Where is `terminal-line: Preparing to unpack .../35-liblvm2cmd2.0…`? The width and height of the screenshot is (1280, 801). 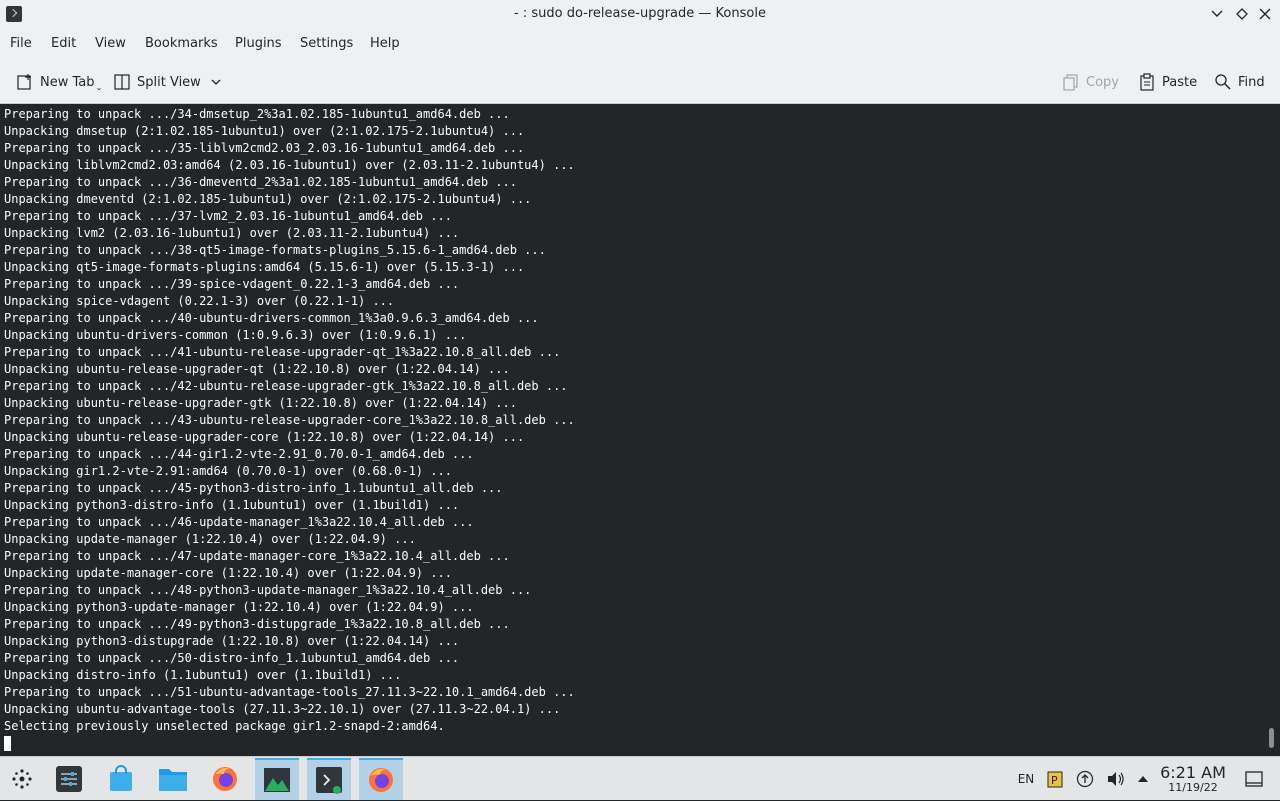 terminal-line: Preparing to unpack .../35-liblvm2cmd2.0… is located at coordinates (264, 148).